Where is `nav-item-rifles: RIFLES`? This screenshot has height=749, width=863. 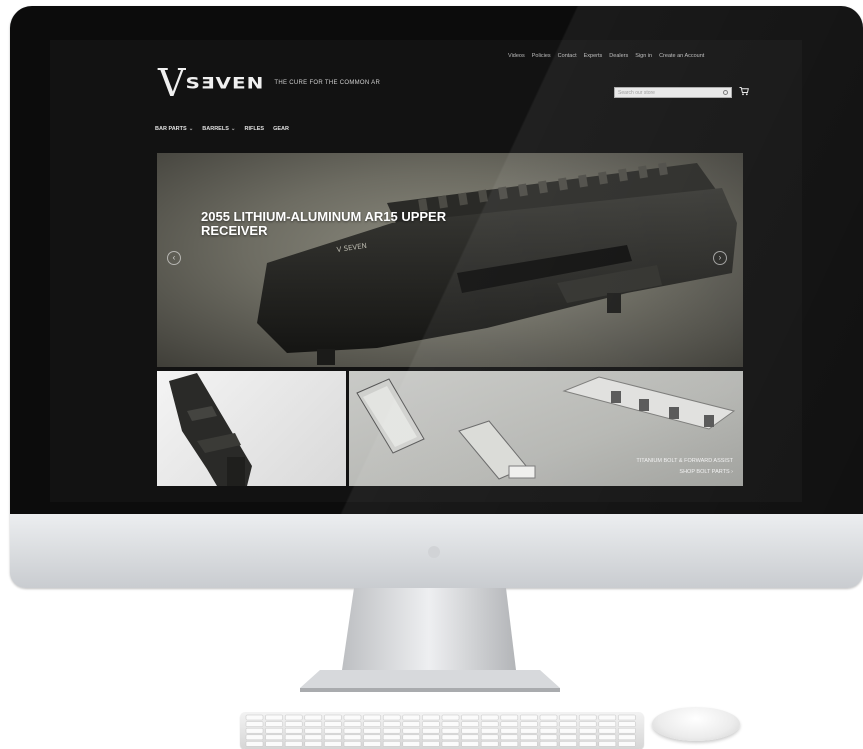
nav-item-rifles: RIFLES is located at coordinates (255, 129).